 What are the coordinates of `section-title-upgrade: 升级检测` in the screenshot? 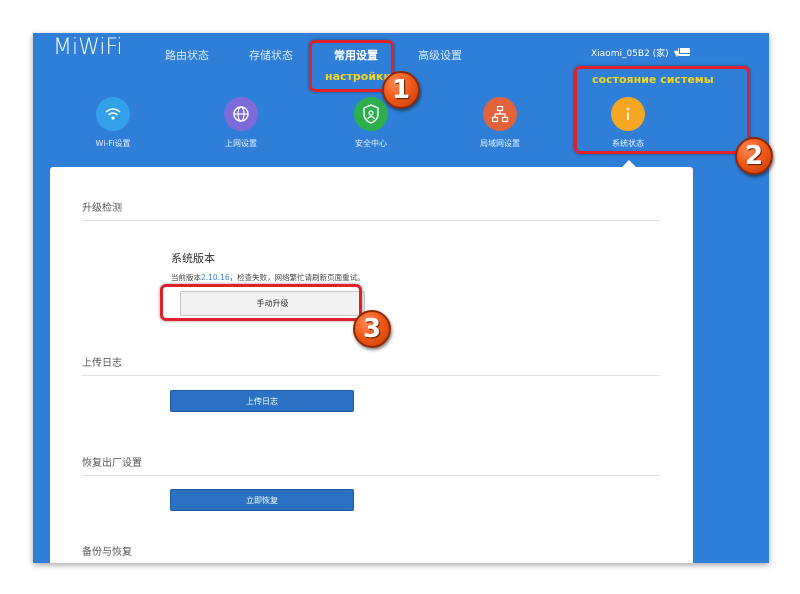 It's located at (102, 208).